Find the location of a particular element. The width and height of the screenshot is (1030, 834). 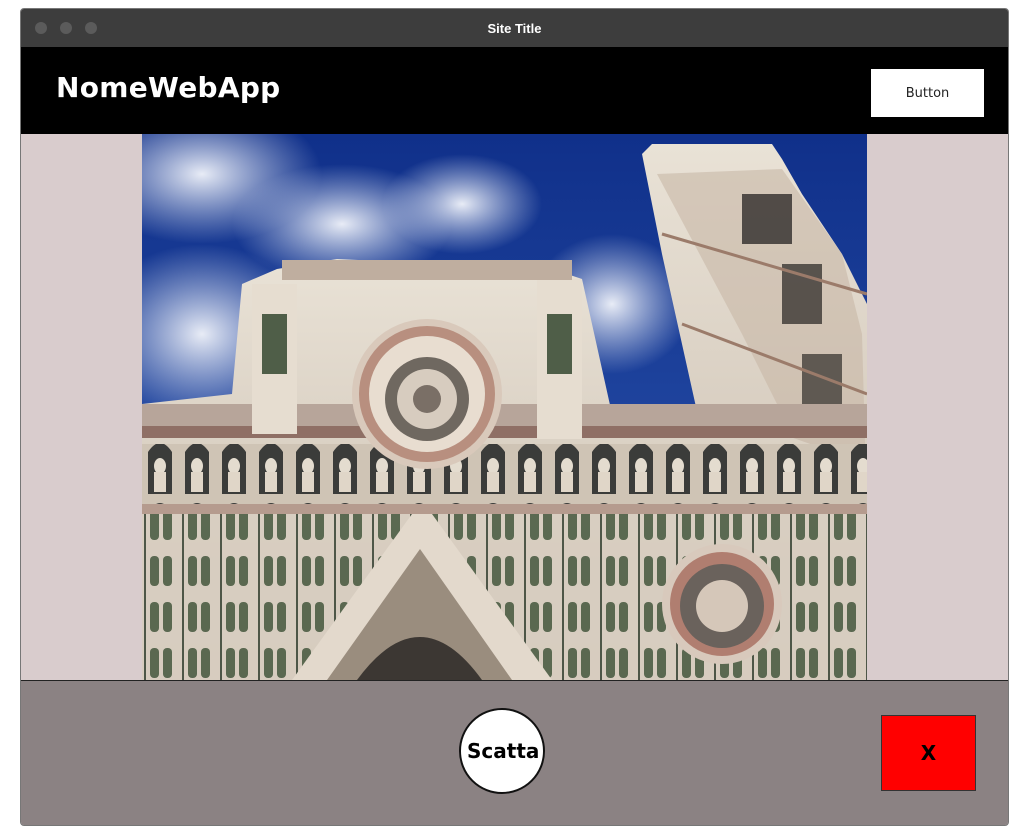

navbar-button: Button is located at coordinates (927, 93).